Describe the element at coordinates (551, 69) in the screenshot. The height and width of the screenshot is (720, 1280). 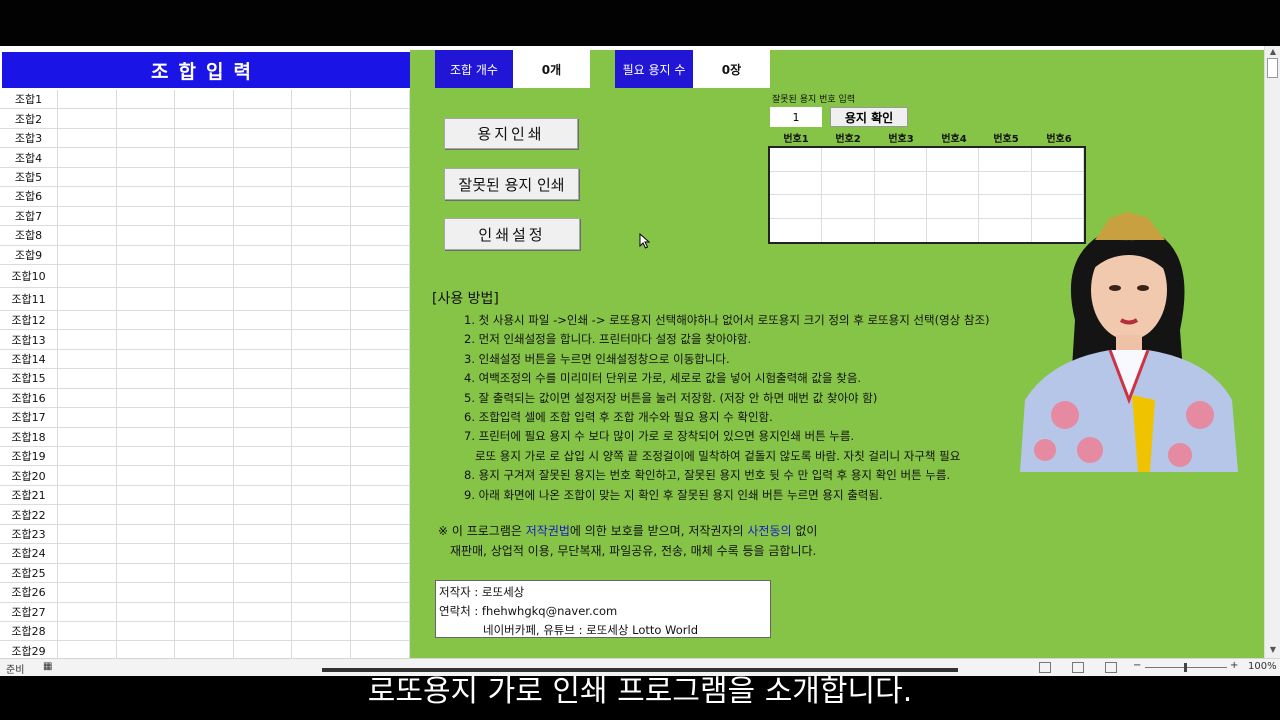
I see `combo-count-value: 0개` at that location.